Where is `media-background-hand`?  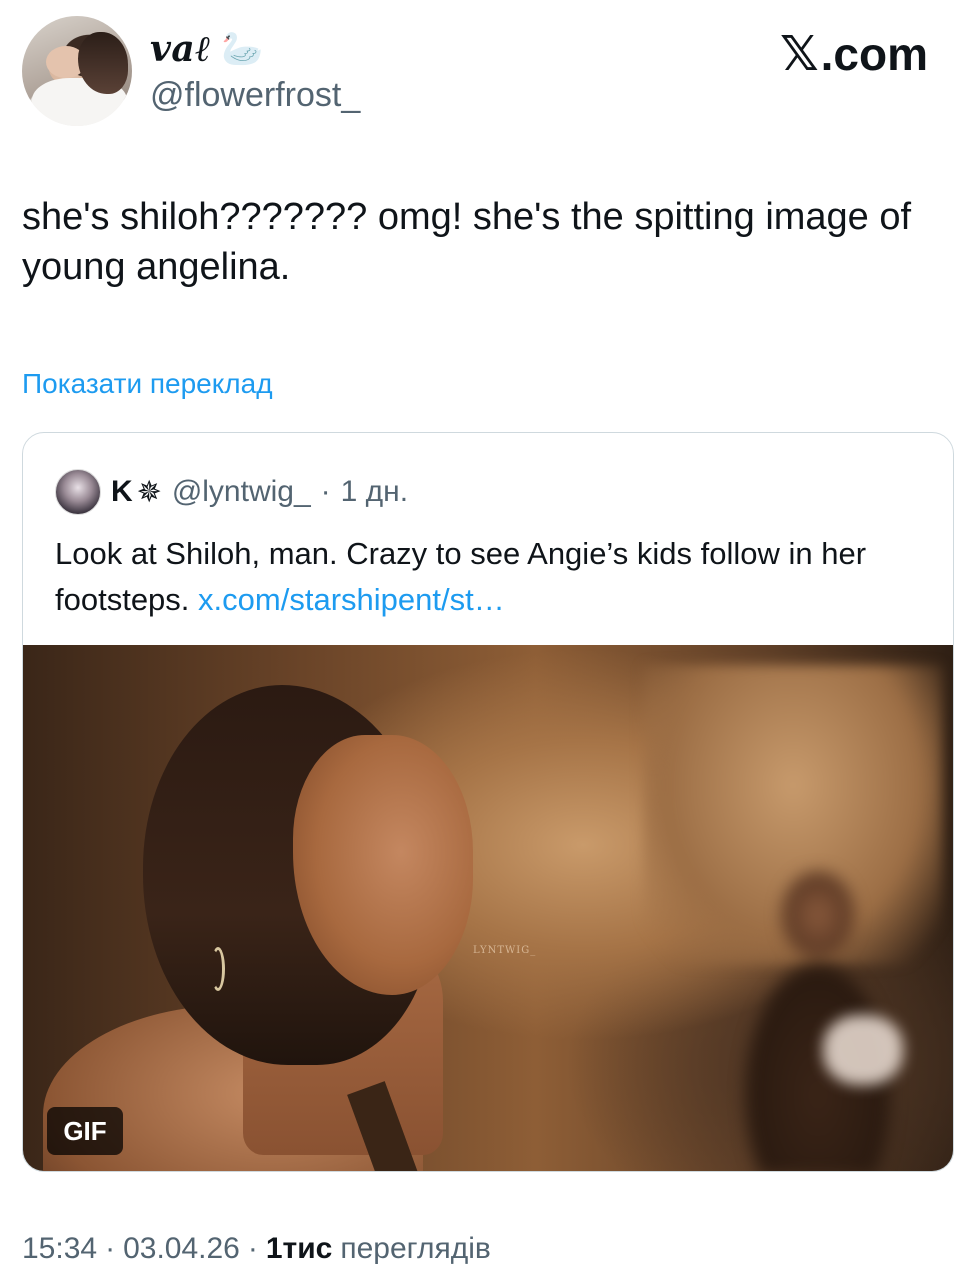 media-background-hand is located at coordinates (863, 1050).